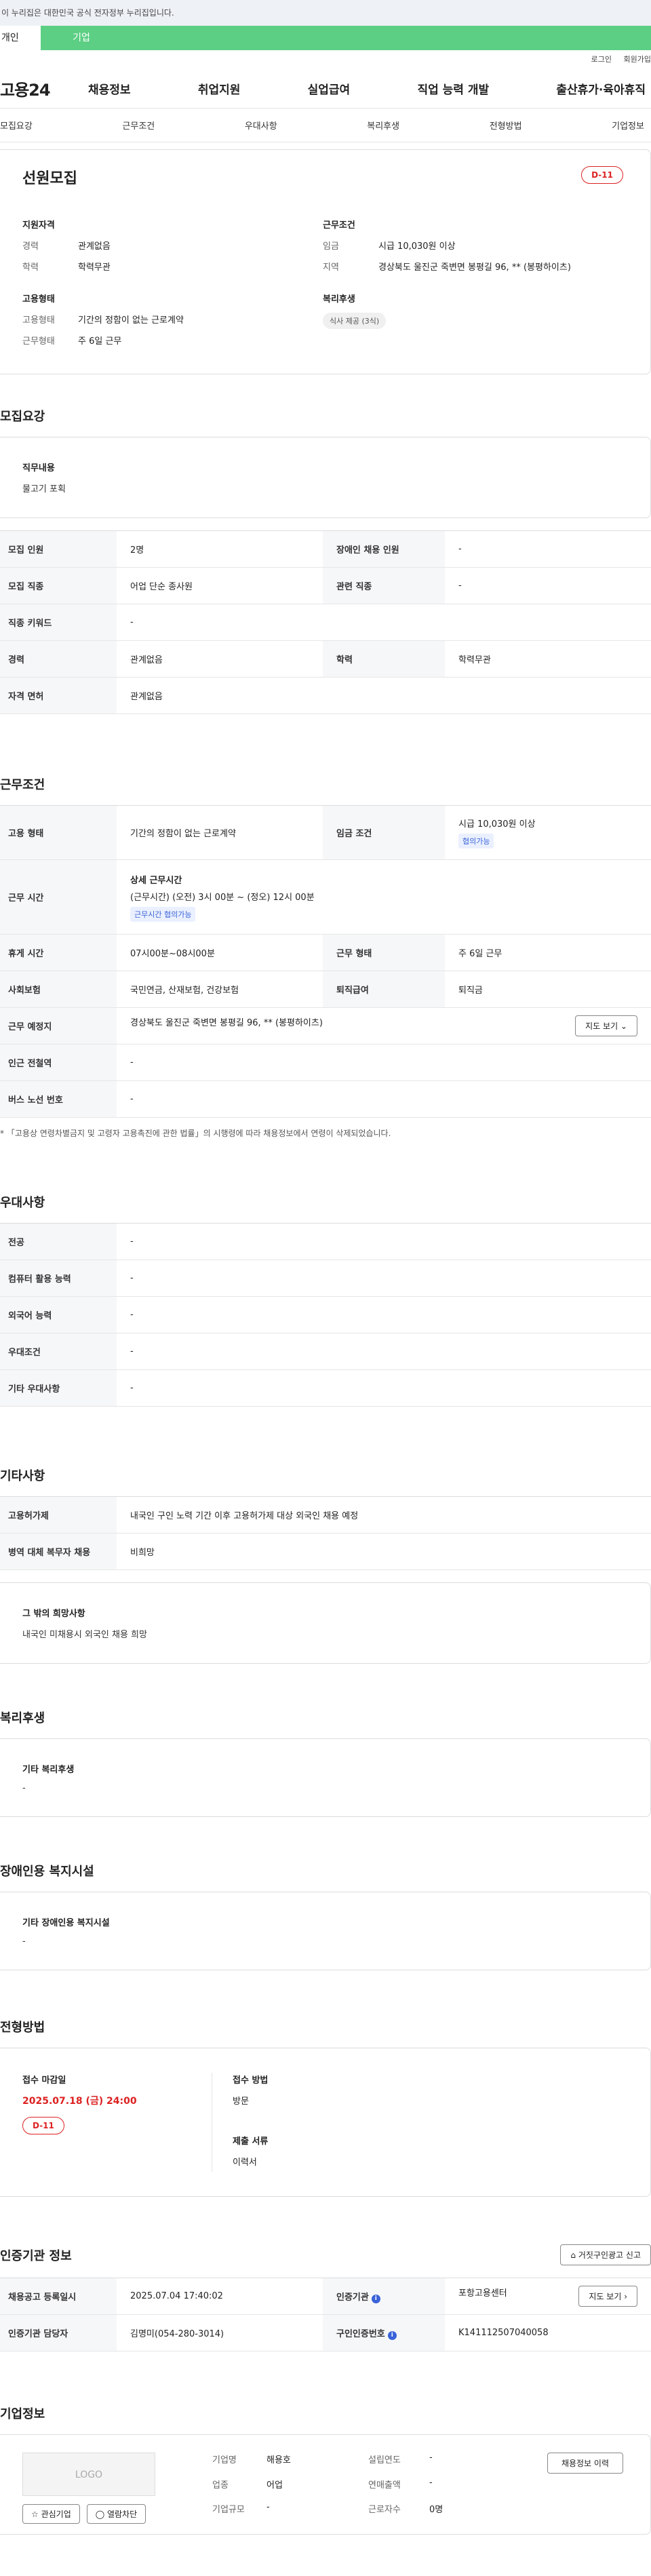  What do you see at coordinates (48, 1770) in the screenshot?
I see `welfare-label: 기타 복리후생` at bounding box center [48, 1770].